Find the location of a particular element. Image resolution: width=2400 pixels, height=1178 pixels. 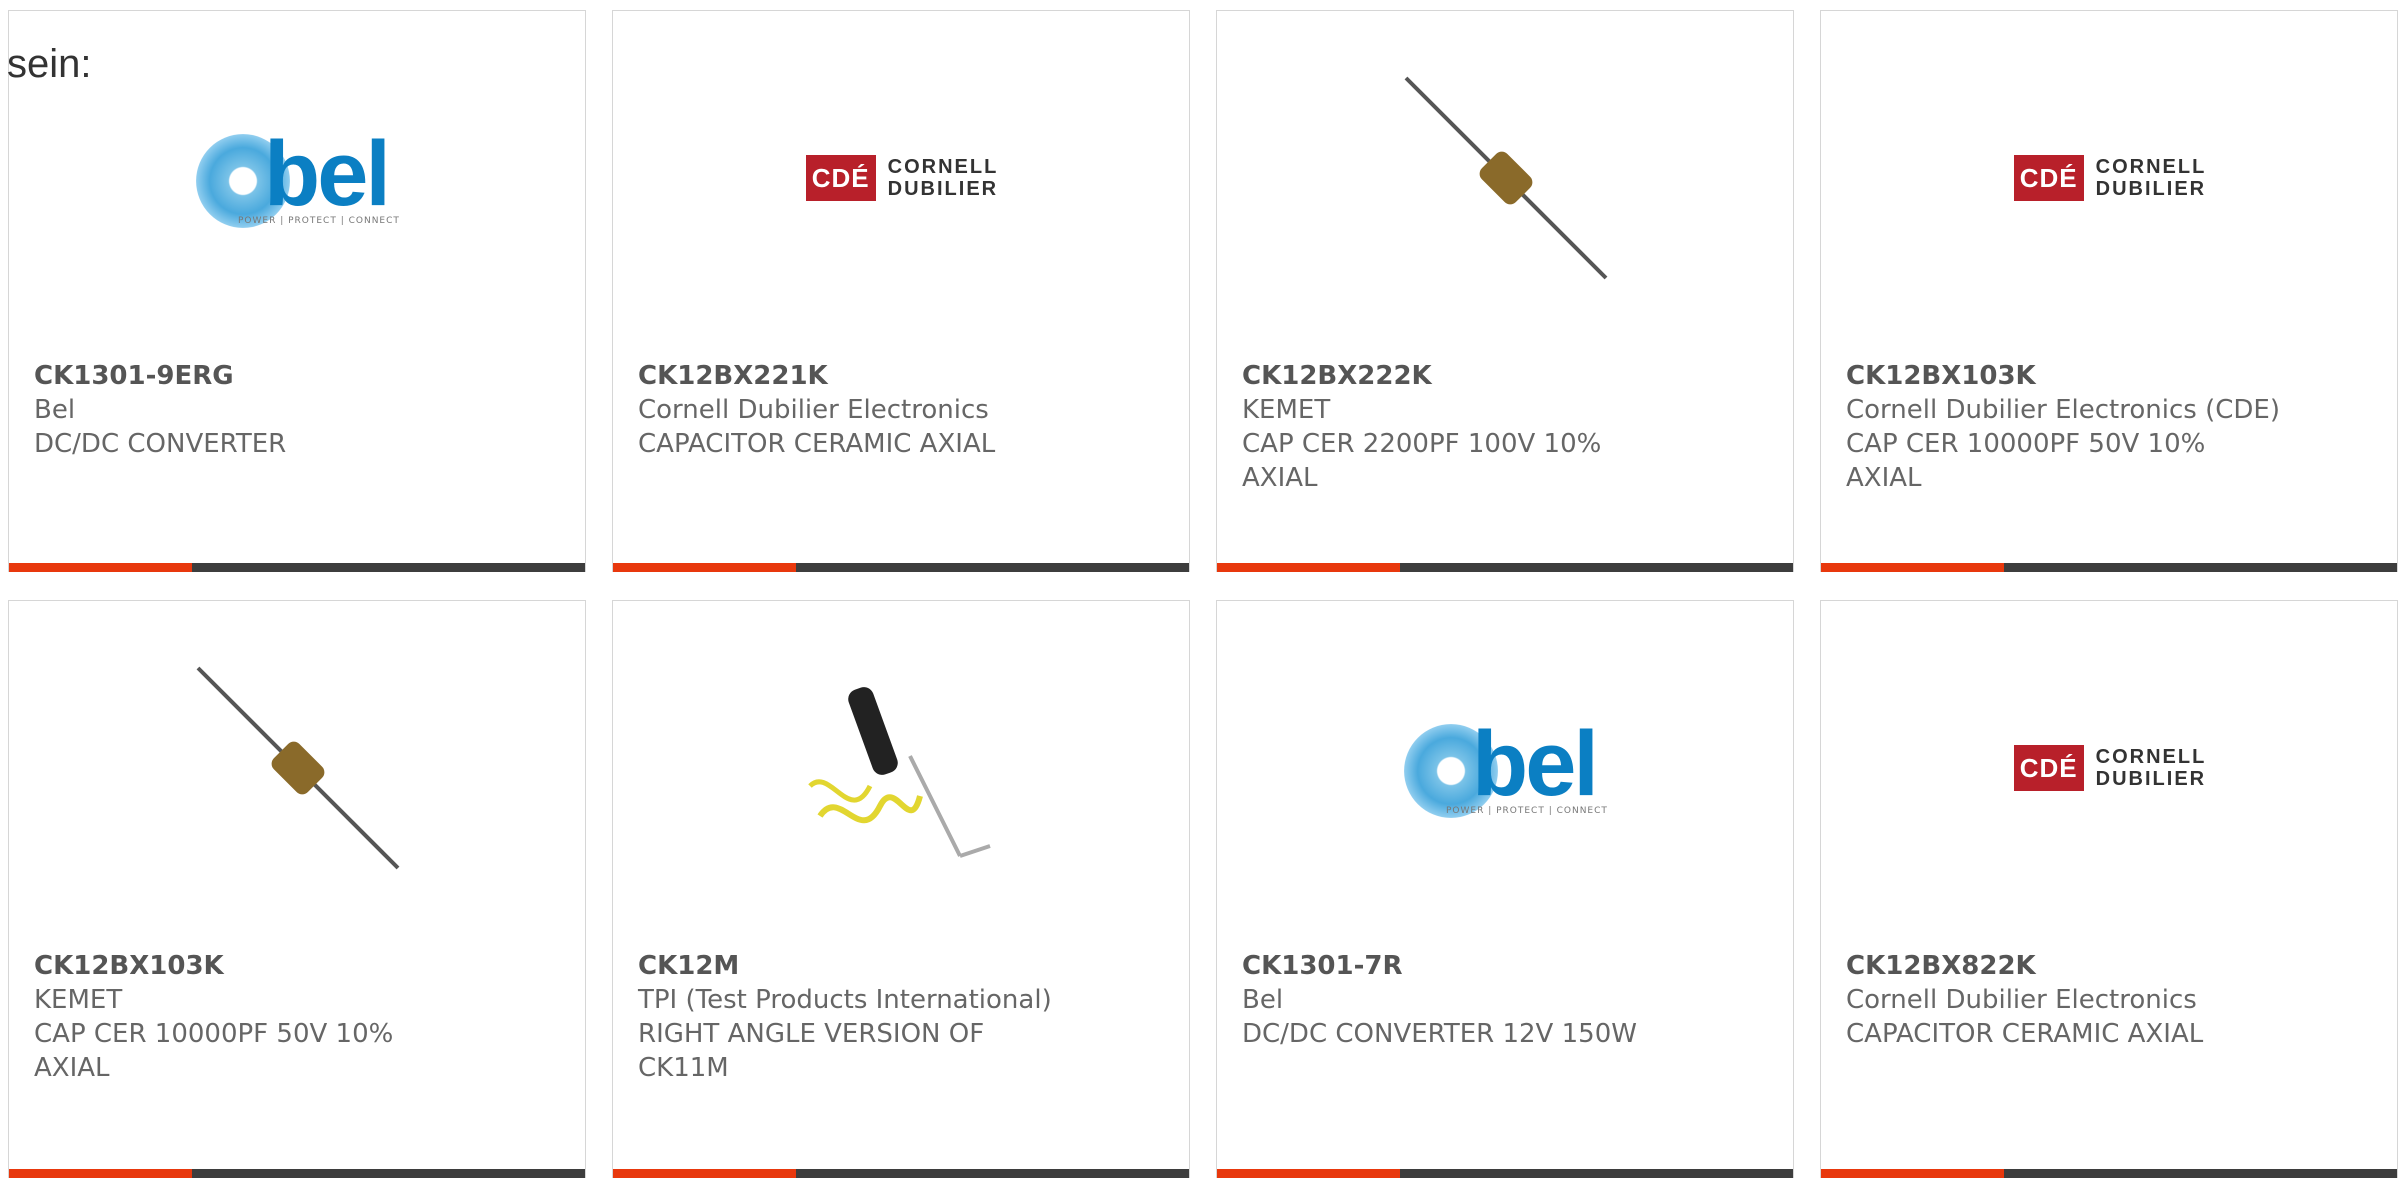

part-number: CK1301-9ERG is located at coordinates (299, 376).